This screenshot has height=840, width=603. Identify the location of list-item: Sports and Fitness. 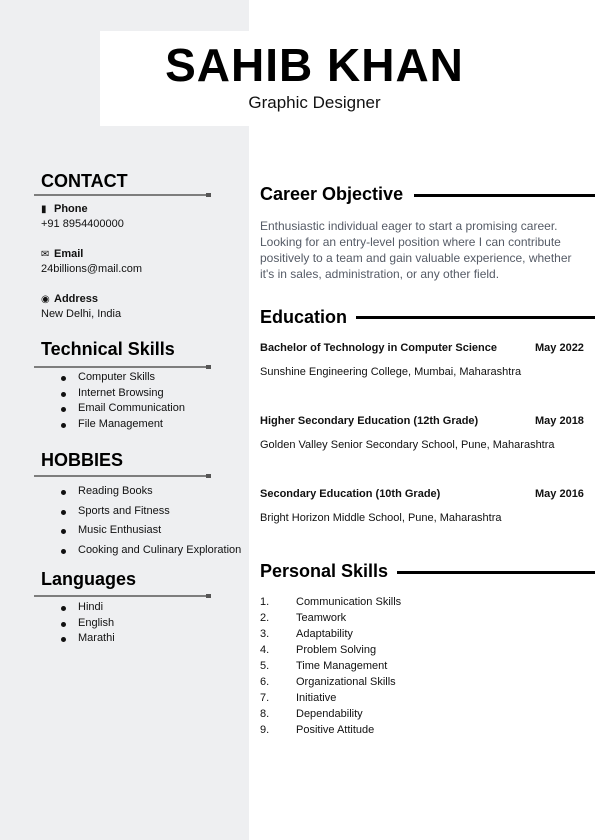
(141, 515).